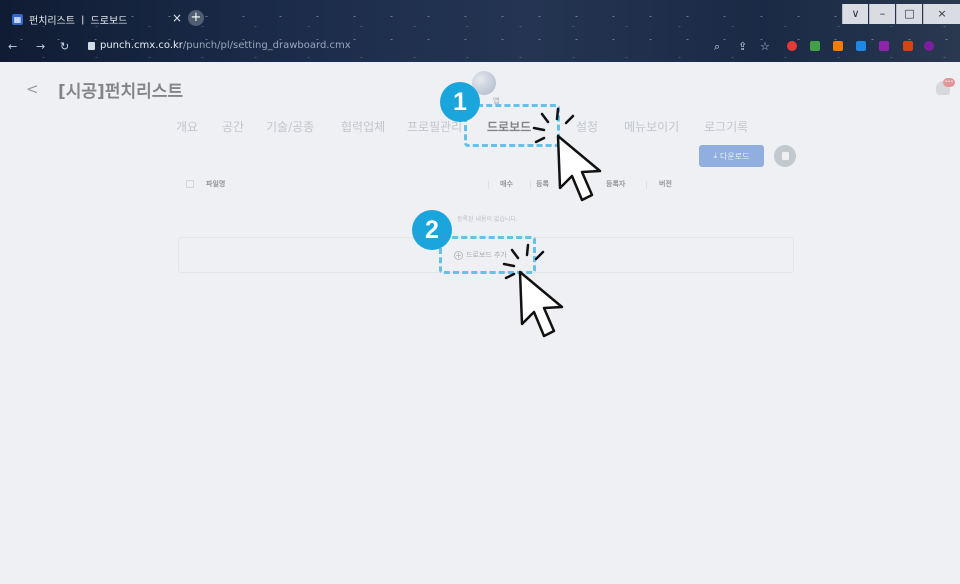 Image resolution: width=960 pixels, height=584 pixels. Describe the element at coordinates (742, 46) in the screenshot. I see `share-icon: ⇪` at that location.